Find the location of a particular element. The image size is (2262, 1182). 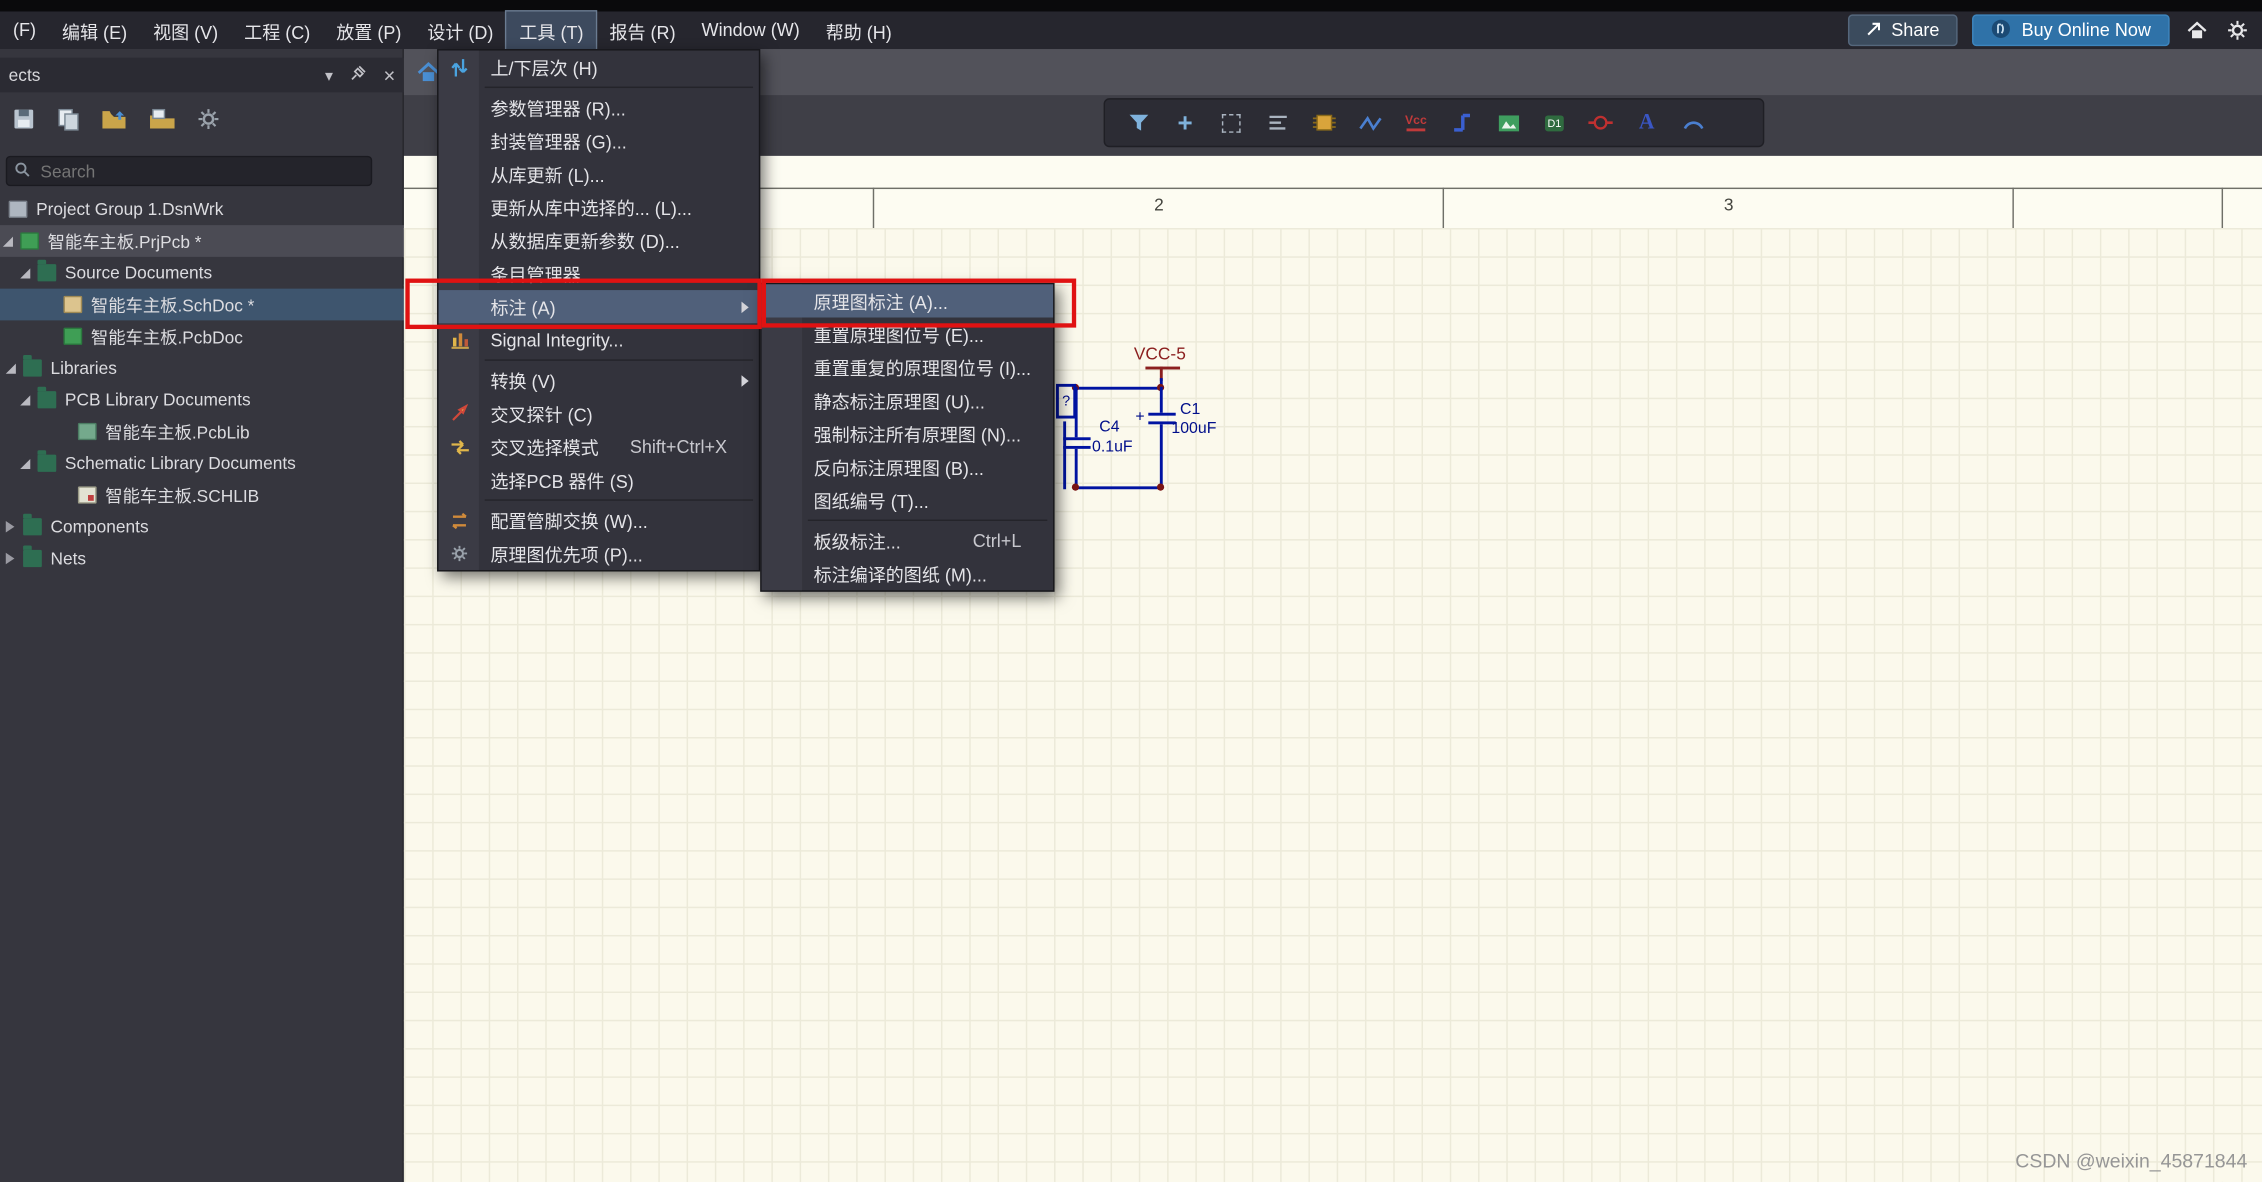

c1-value: 100uF is located at coordinates (1193, 429).